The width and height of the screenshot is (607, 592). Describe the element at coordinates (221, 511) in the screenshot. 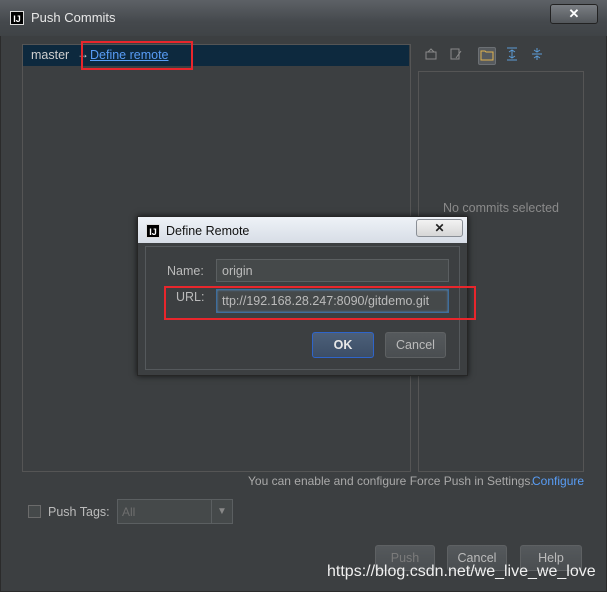

I see `chevron-down-icon: ▼` at that location.